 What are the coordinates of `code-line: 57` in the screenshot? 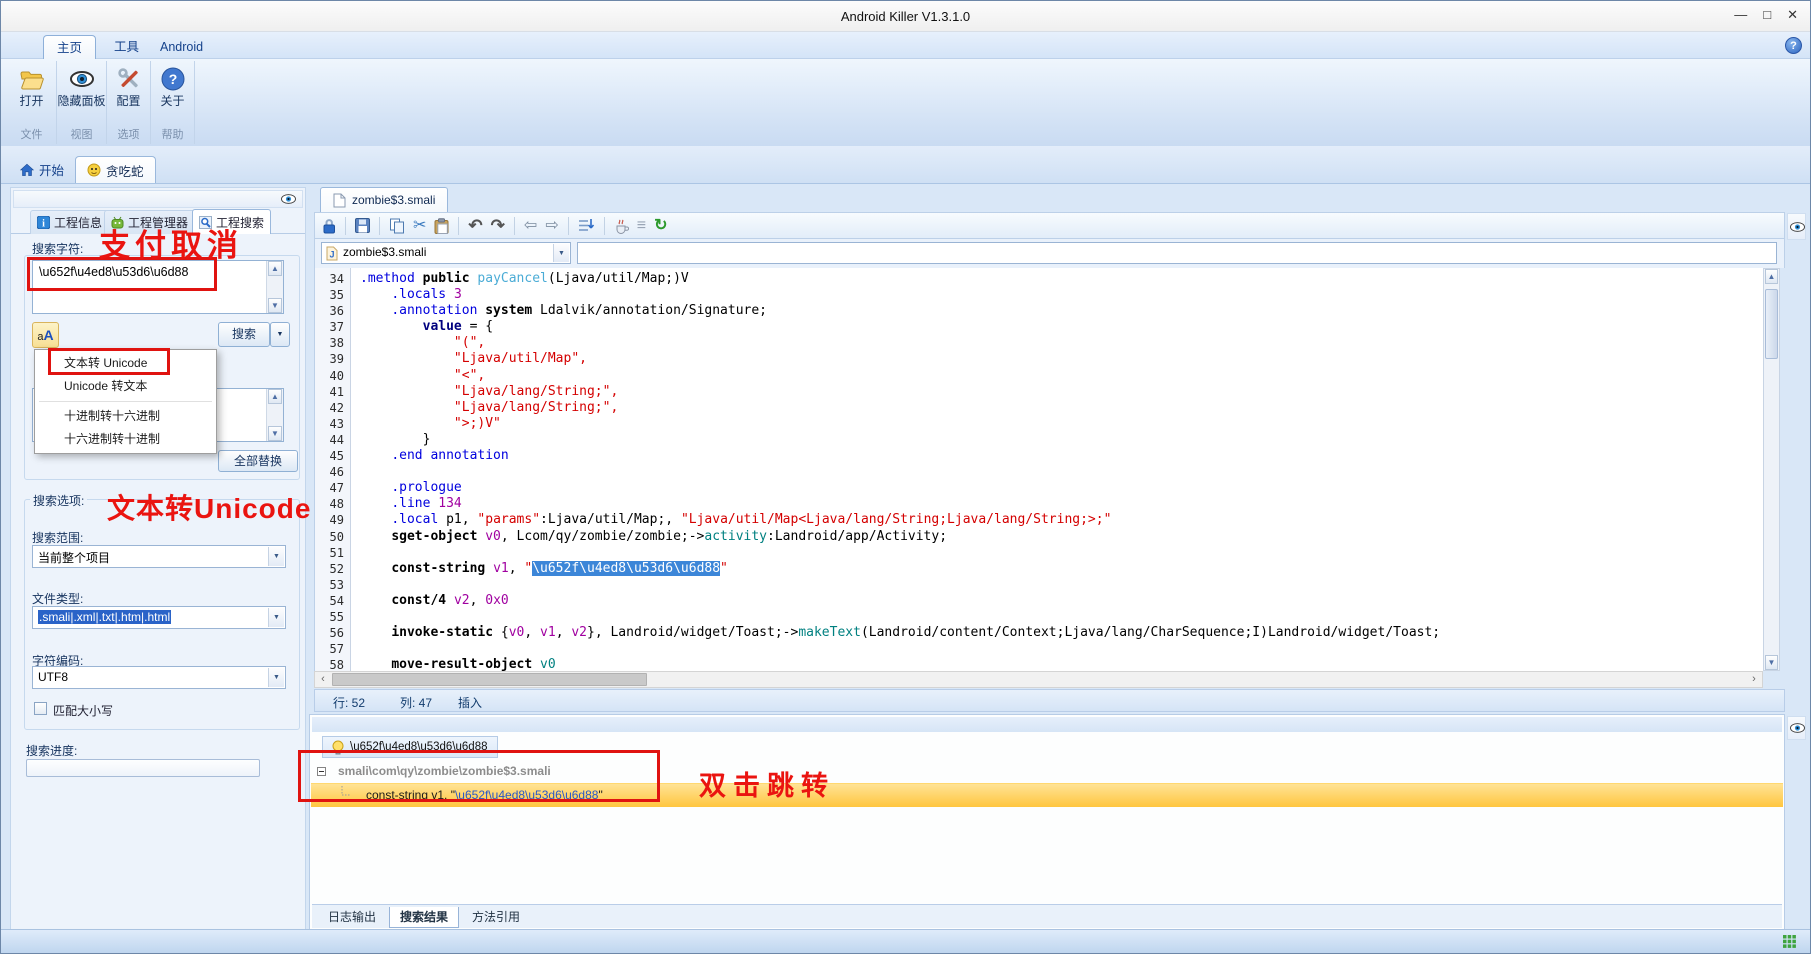 It's located at (1039, 649).